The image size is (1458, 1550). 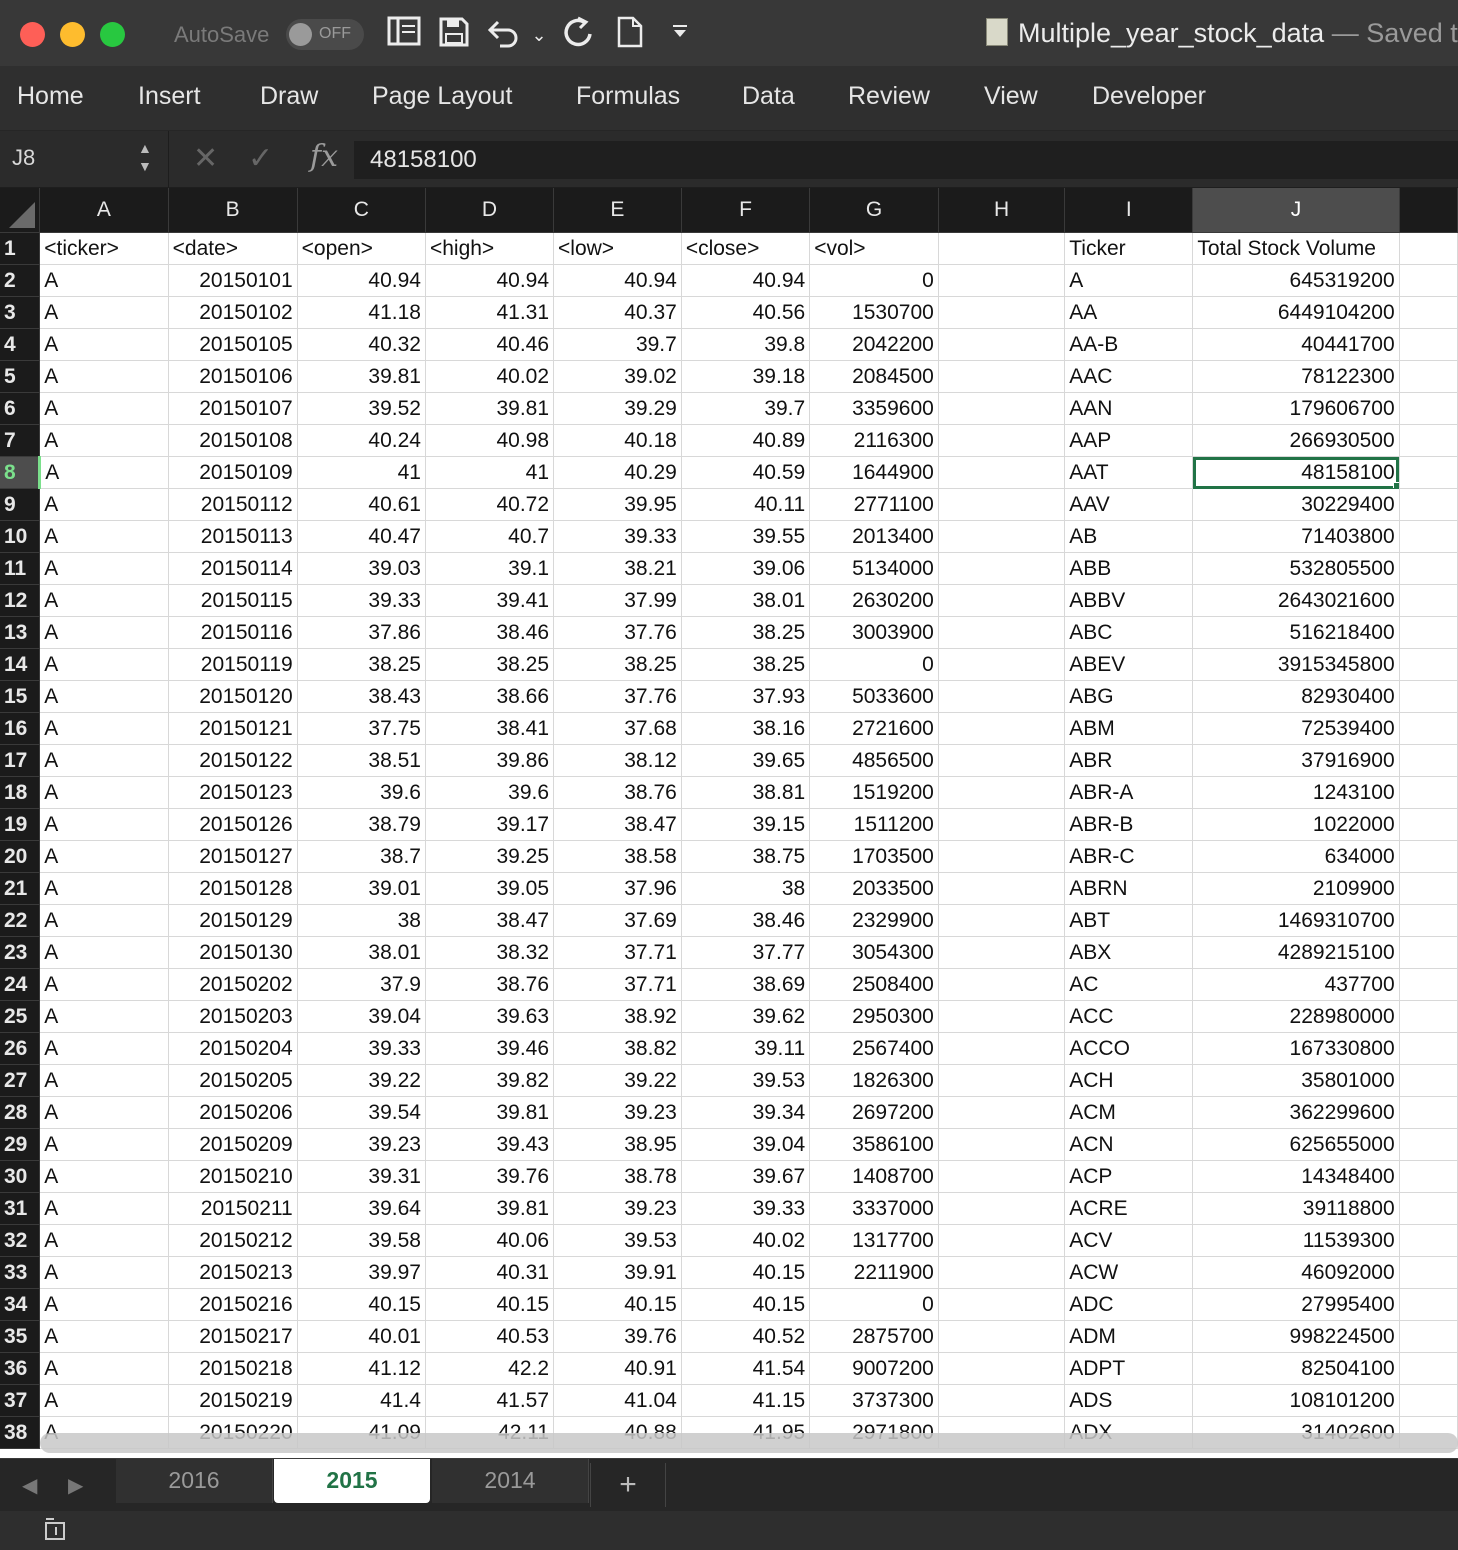 What do you see at coordinates (617, 210) in the screenshot?
I see `column-header-e: E` at bounding box center [617, 210].